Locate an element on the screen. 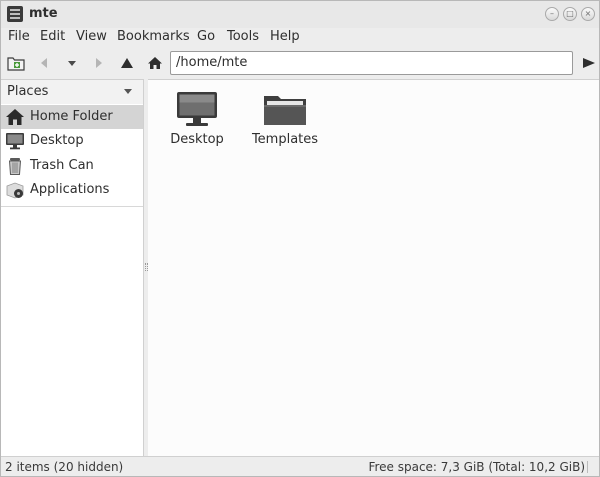  home-button is located at coordinates (155, 63).